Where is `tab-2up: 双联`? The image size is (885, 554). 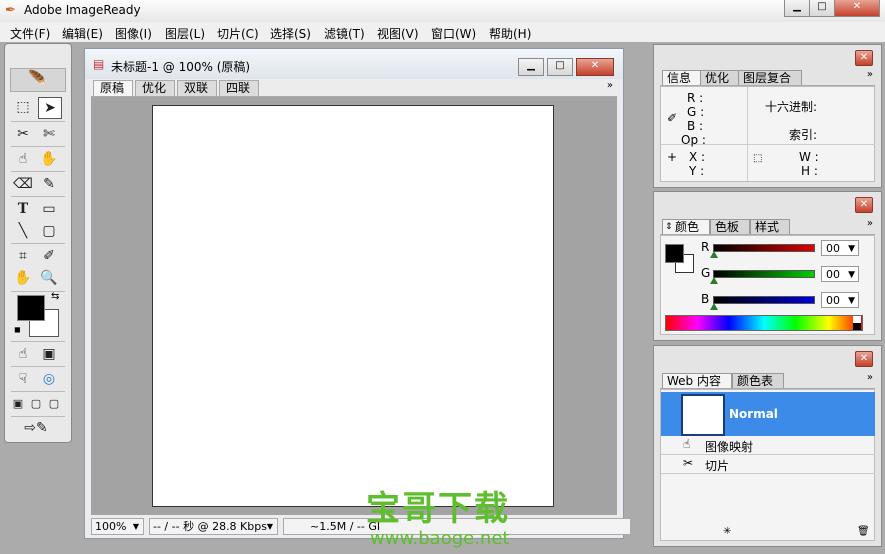 tab-2up: 双联 is located at coordinates (197, 88).